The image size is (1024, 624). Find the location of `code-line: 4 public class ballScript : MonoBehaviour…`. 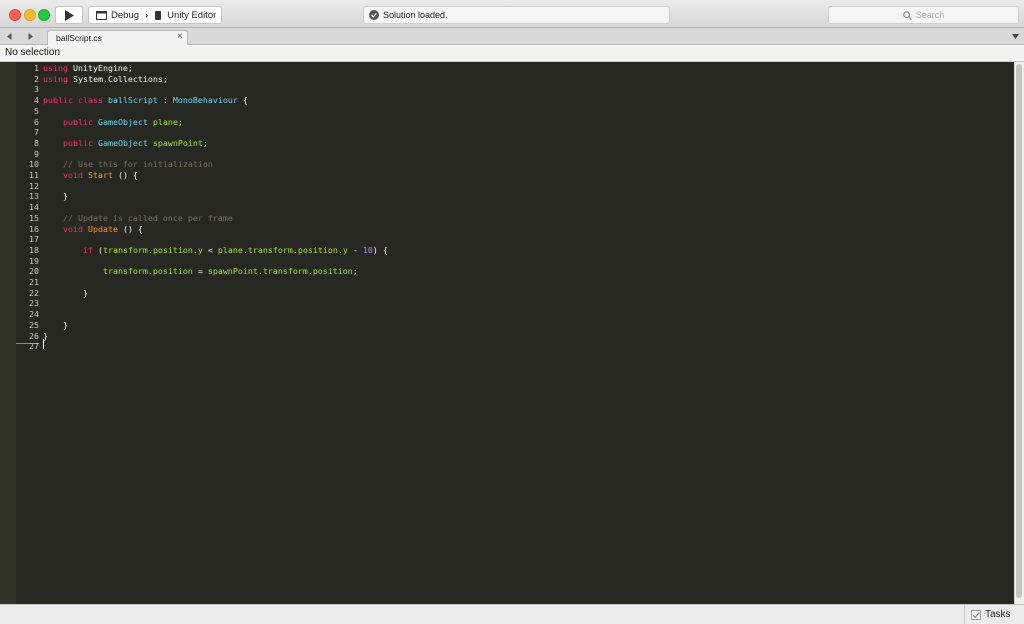

code-line: 4 public class ballScript : MonoBehaviour… is located at coordinates (132, 100).